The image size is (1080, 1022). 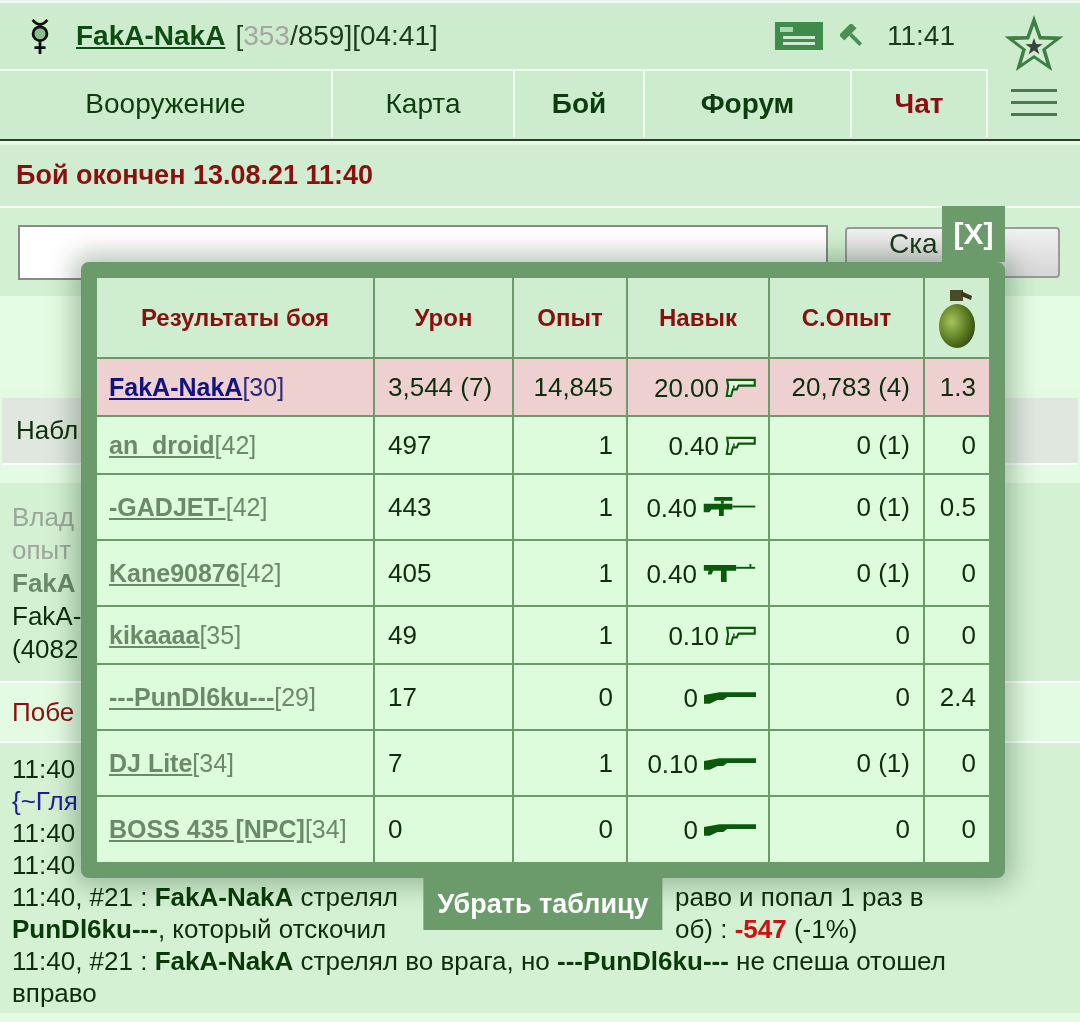 I want to click on log-line: 11:40, #21 : FakA-NakA стрелял во врага, но ---PunDl6ku--- не спеша отошел, so click(x=479, y=961).